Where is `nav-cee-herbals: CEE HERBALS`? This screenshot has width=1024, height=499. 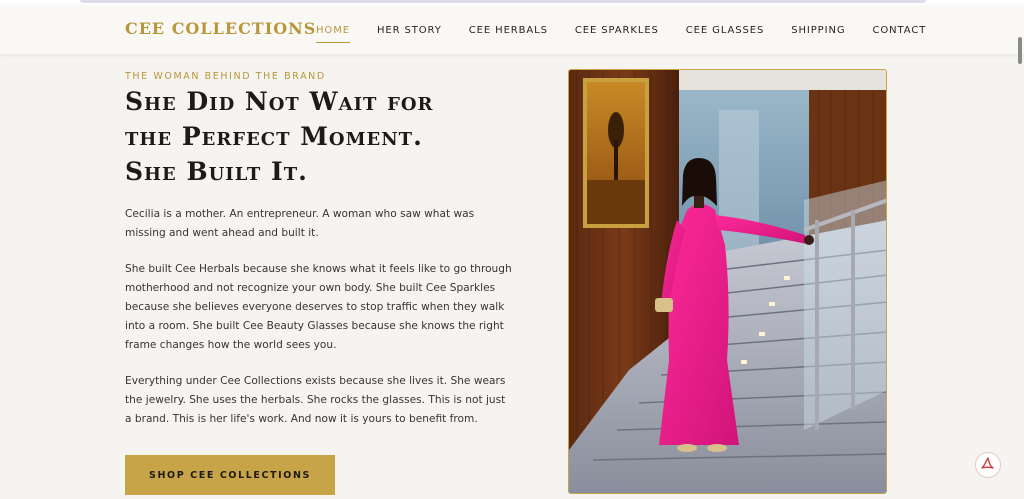
nav-cee-herbals: CEE HERBALS is located at coordinates (508, 30).